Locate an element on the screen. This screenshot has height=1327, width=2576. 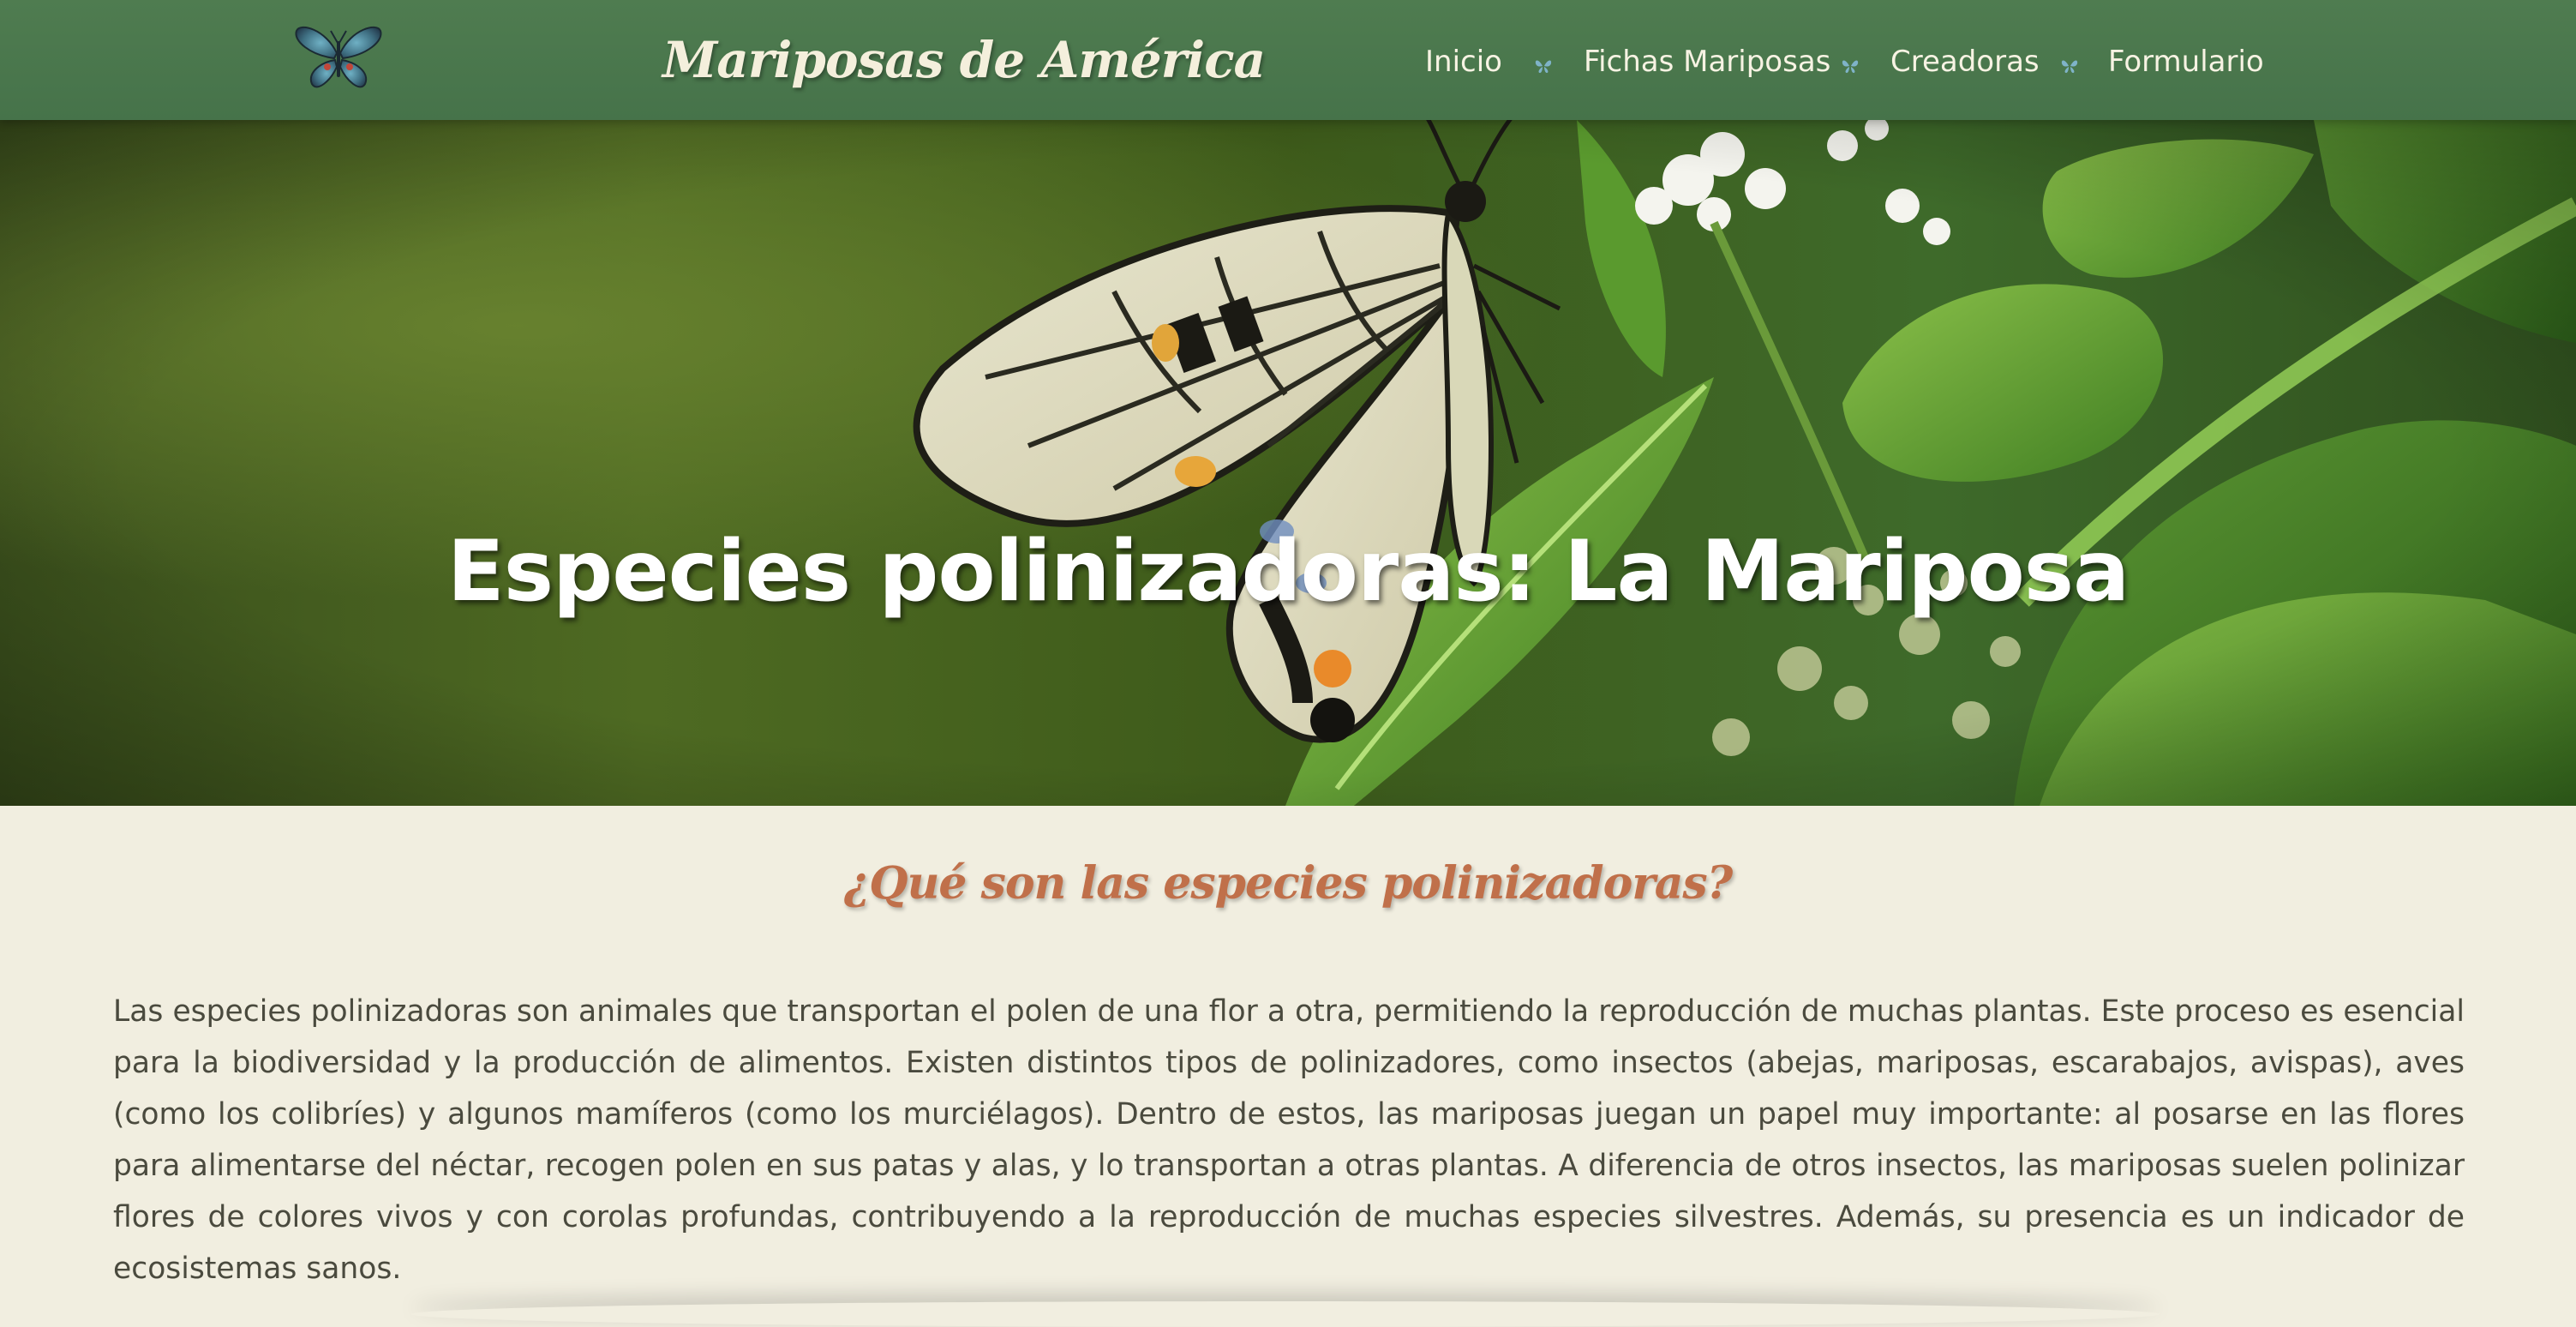
nav-link-inicio: Inicio is located at coordinates (1463, 62).